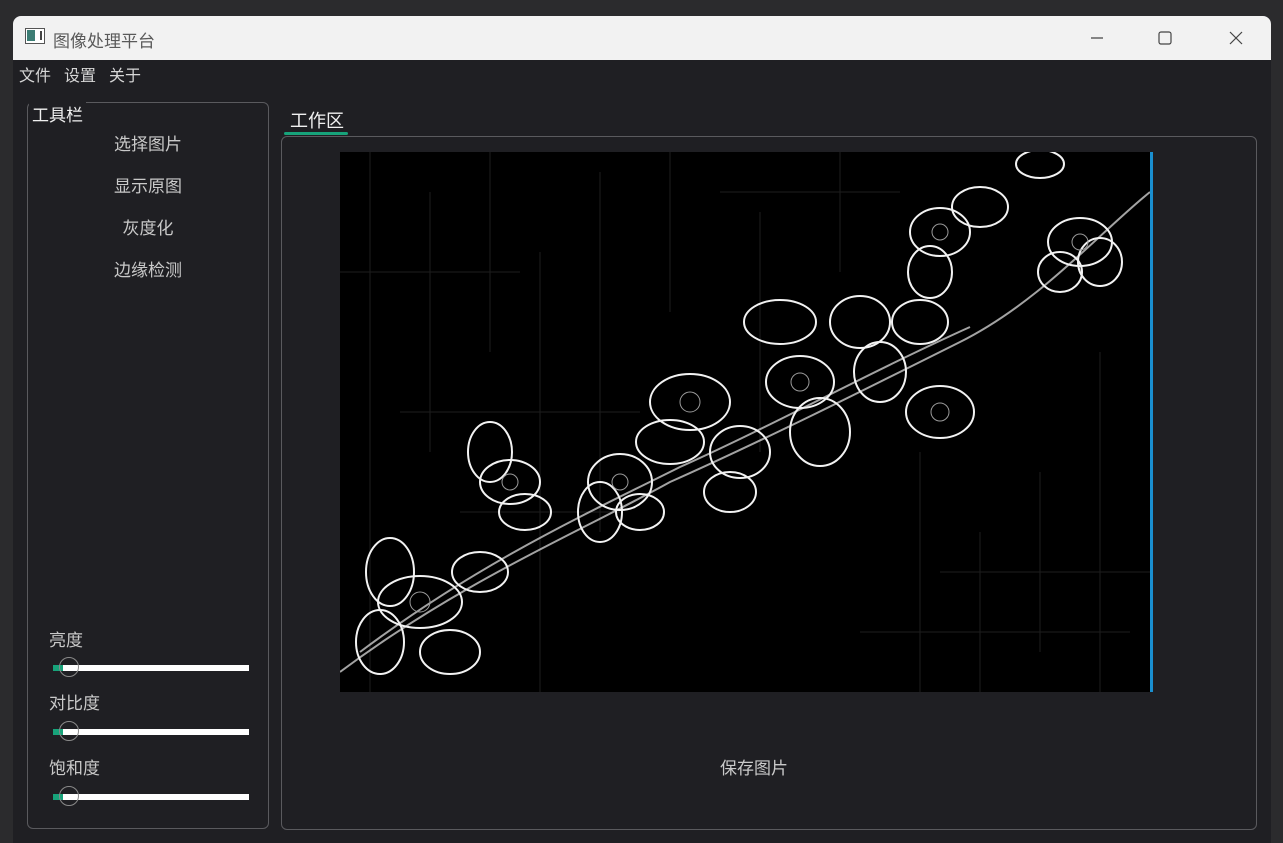 This screenshot has height=843, width=1283. Describe the element at coordinates (1151, 422) in the screenshot. I see `image-edge` at that location.